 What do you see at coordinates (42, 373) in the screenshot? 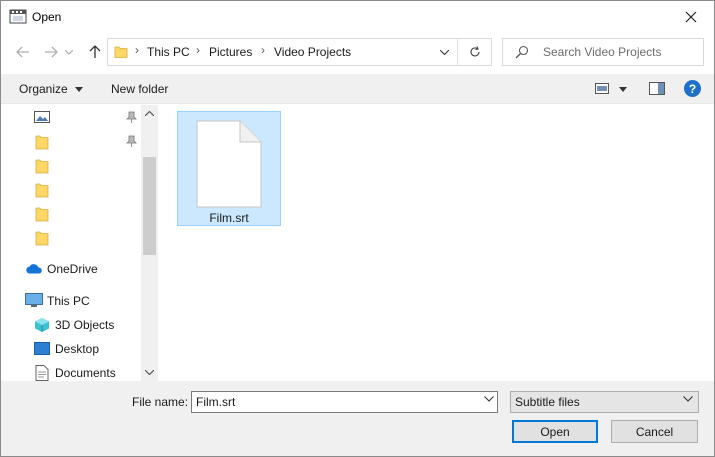
I see `documents-icon` at bounding box center [42, 373].